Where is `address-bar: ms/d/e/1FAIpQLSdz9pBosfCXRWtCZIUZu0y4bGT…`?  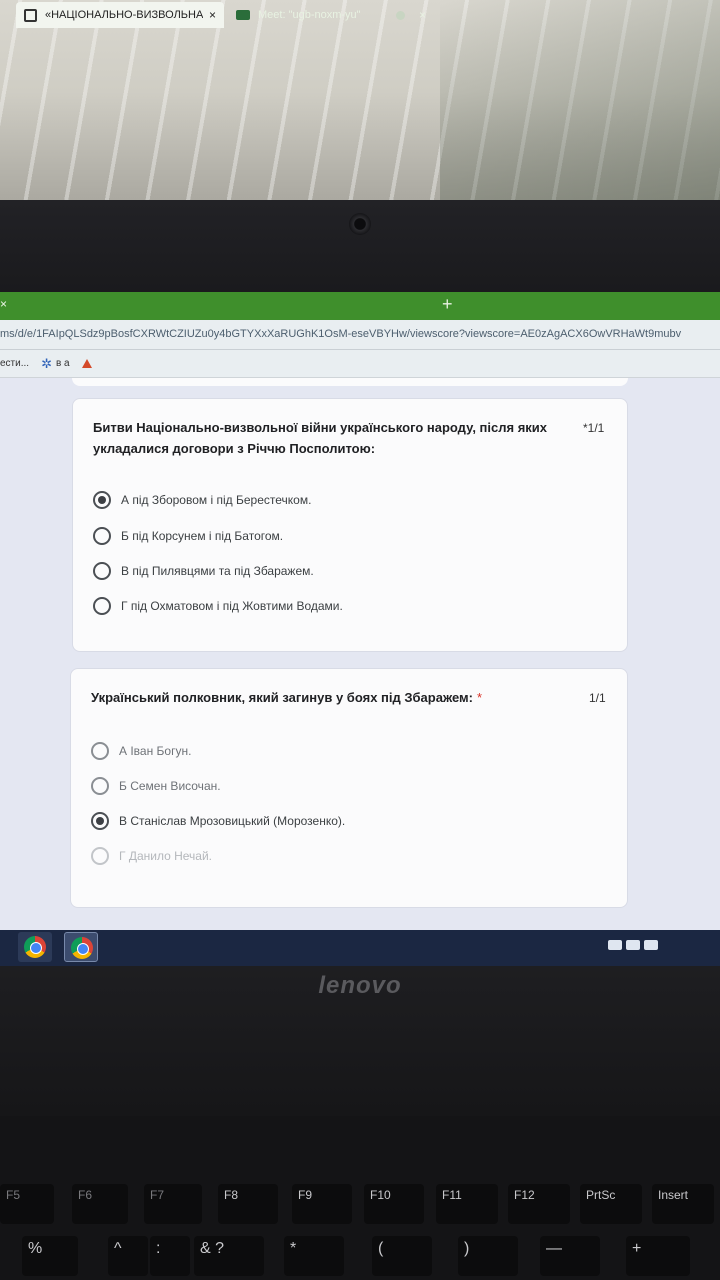 address-bar: ms/d/e/1FAIpQLSdz9pBosfCXRWtCZIUZu0y4bGT… is located at coordinates (360, 335).